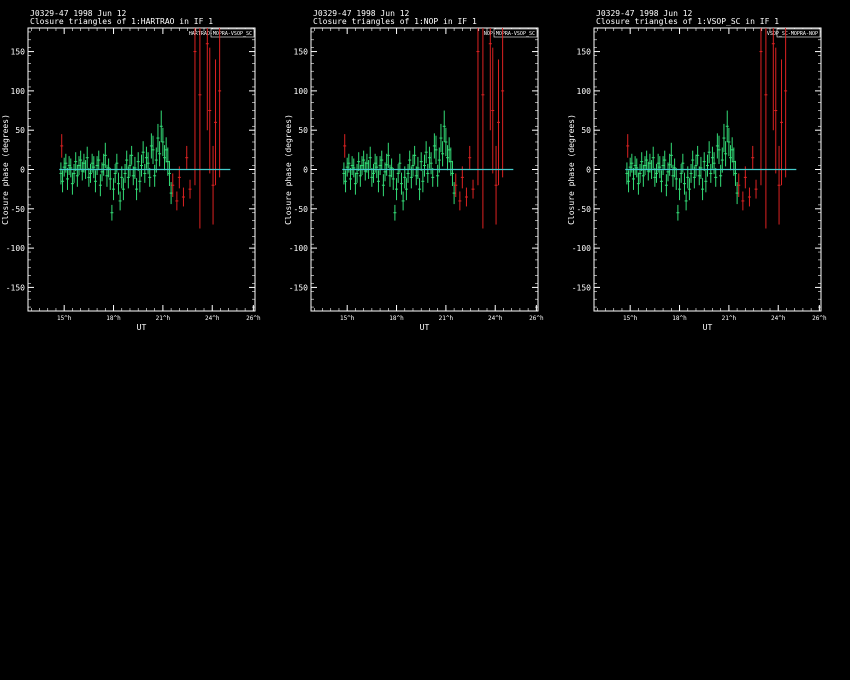 The width and height of the screenshot is (850, 680). I want to click on legend: NOP-MOPRA-VSOP_SC, so click(511, 33).